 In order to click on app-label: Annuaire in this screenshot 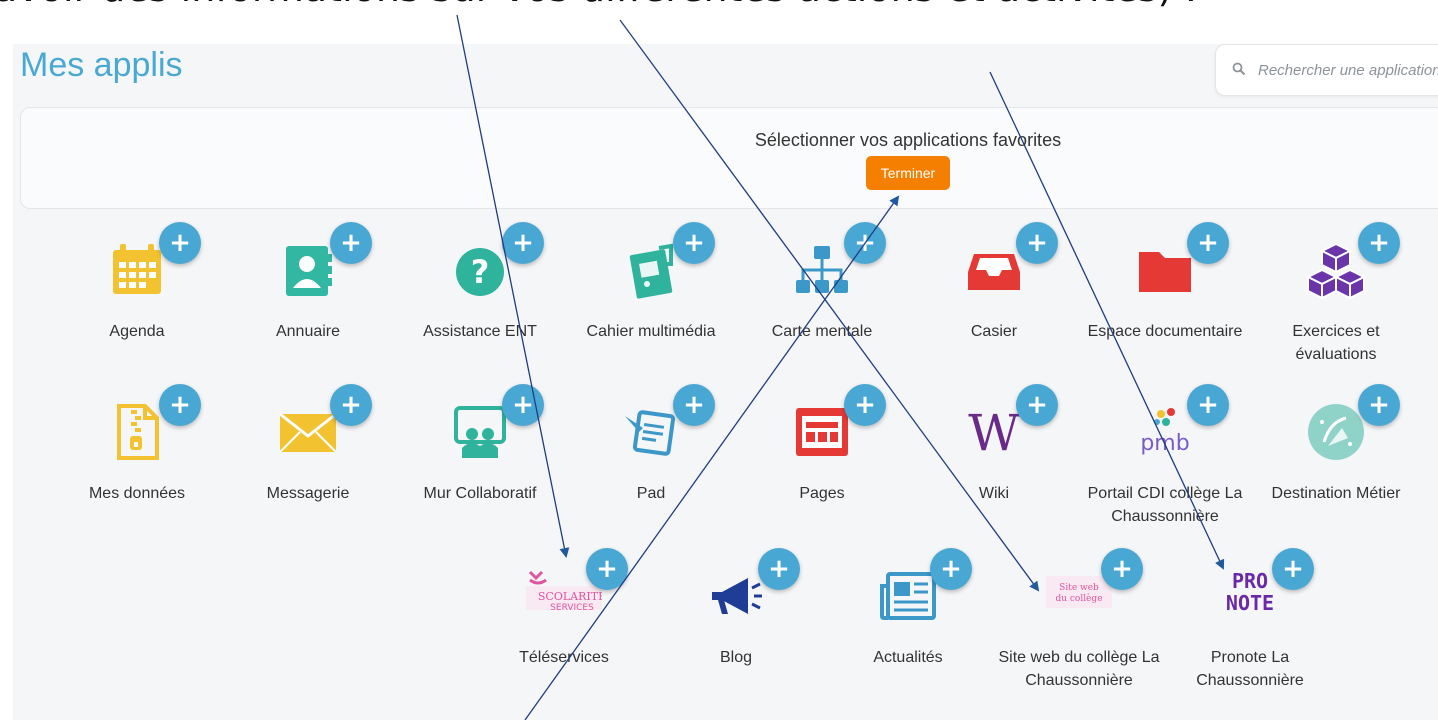, I will do `click(308, 331)`.